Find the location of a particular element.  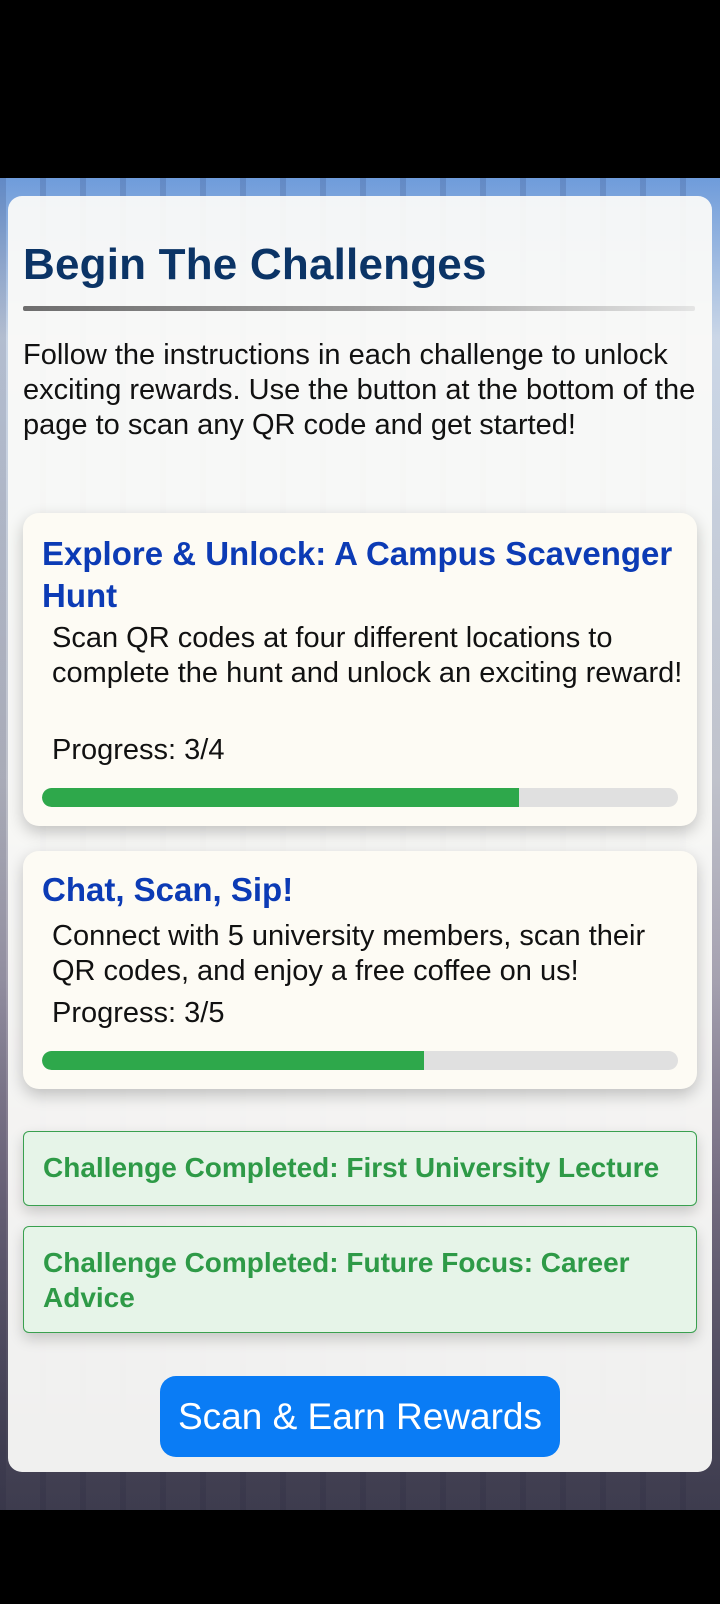

scan-earn-rewards-button: Scan & Earn Rewards is located at coordinates (360, 1416).